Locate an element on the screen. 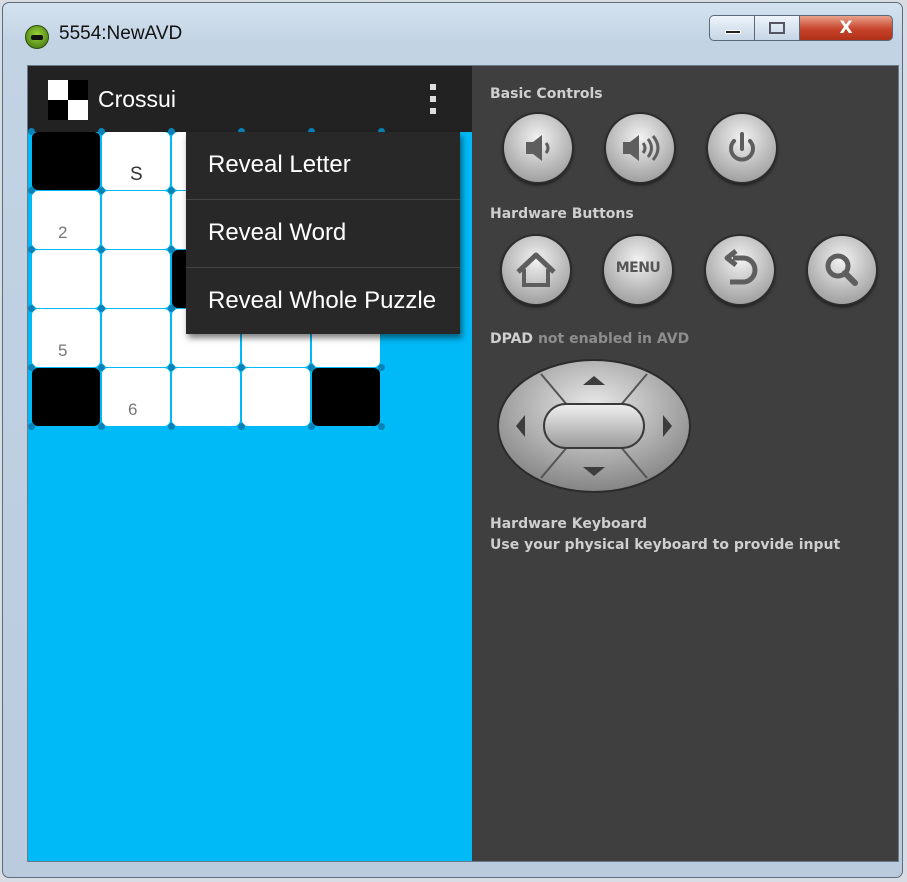 This screenshot has width=907, height=882. back-icon is located at coordinates (741, 267).